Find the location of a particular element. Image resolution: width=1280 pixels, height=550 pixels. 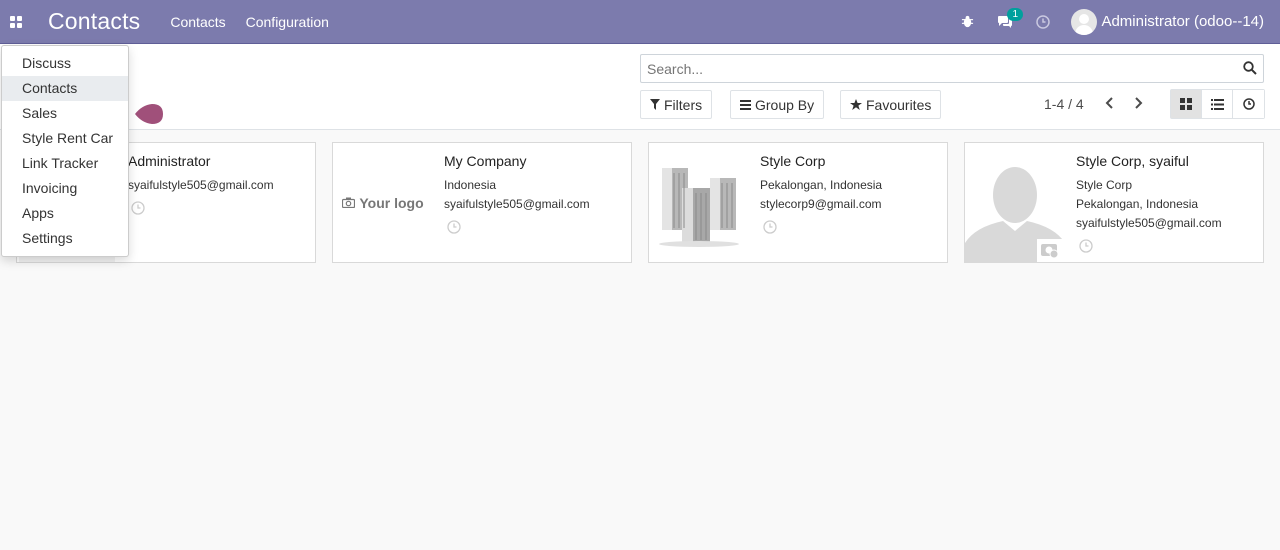

app-item-style-rent-car: Style Rent Car is located at coordinates (65, 138).